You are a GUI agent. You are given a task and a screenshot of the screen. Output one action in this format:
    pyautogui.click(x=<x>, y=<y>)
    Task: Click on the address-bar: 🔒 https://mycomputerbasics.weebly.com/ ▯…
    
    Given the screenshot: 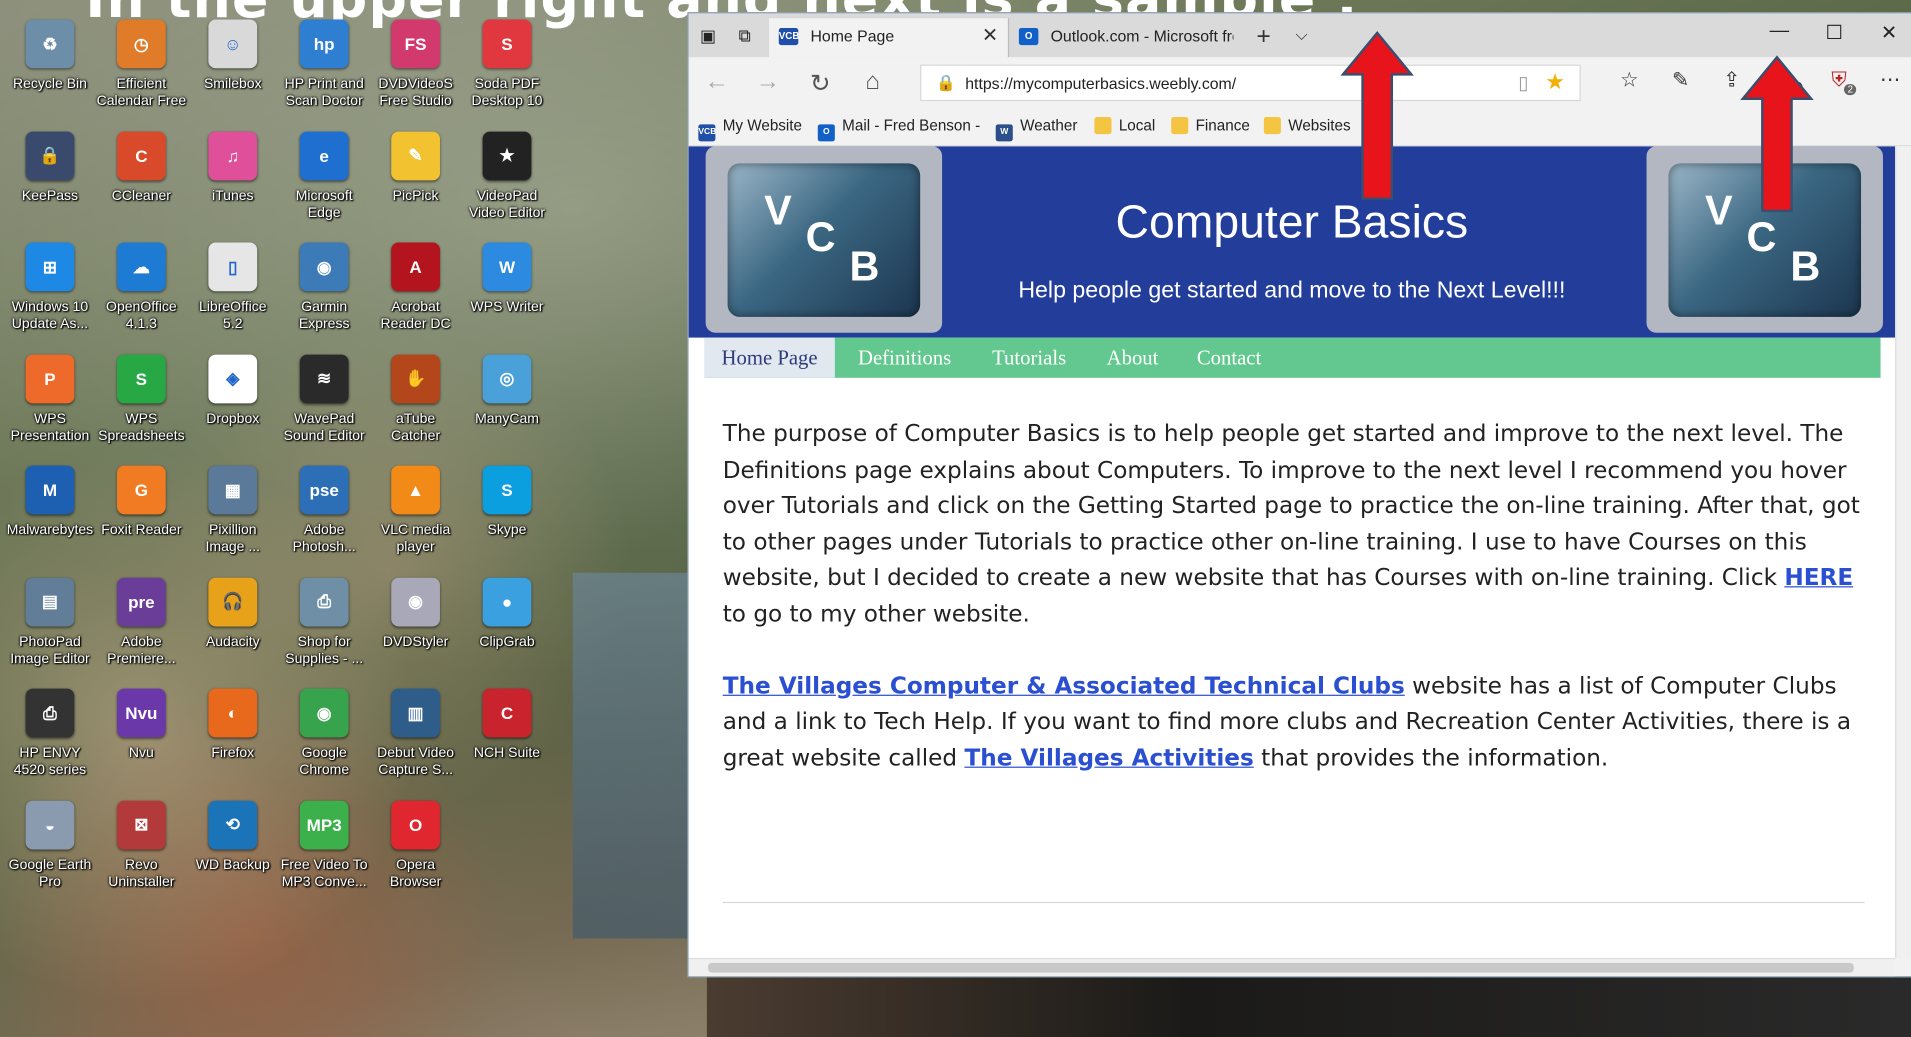 What is the action you would take?
    pyautogui.click(x=1250, y=83)
    